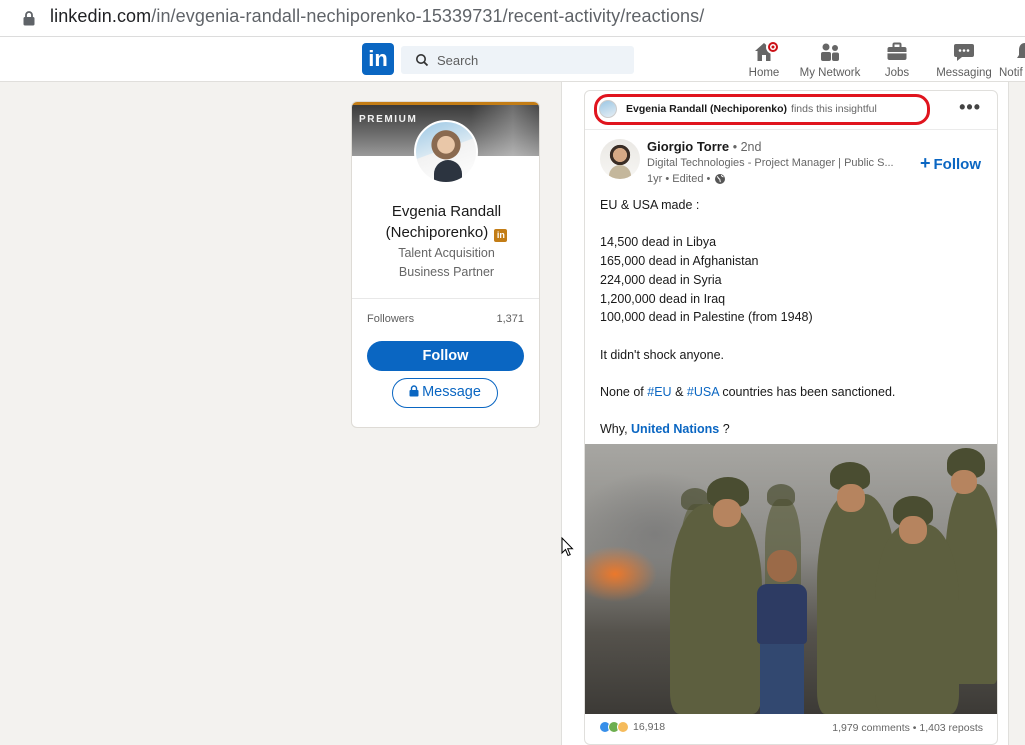  I want to click on post-timestamp: 1yr • Edited •, so click(679, 179).